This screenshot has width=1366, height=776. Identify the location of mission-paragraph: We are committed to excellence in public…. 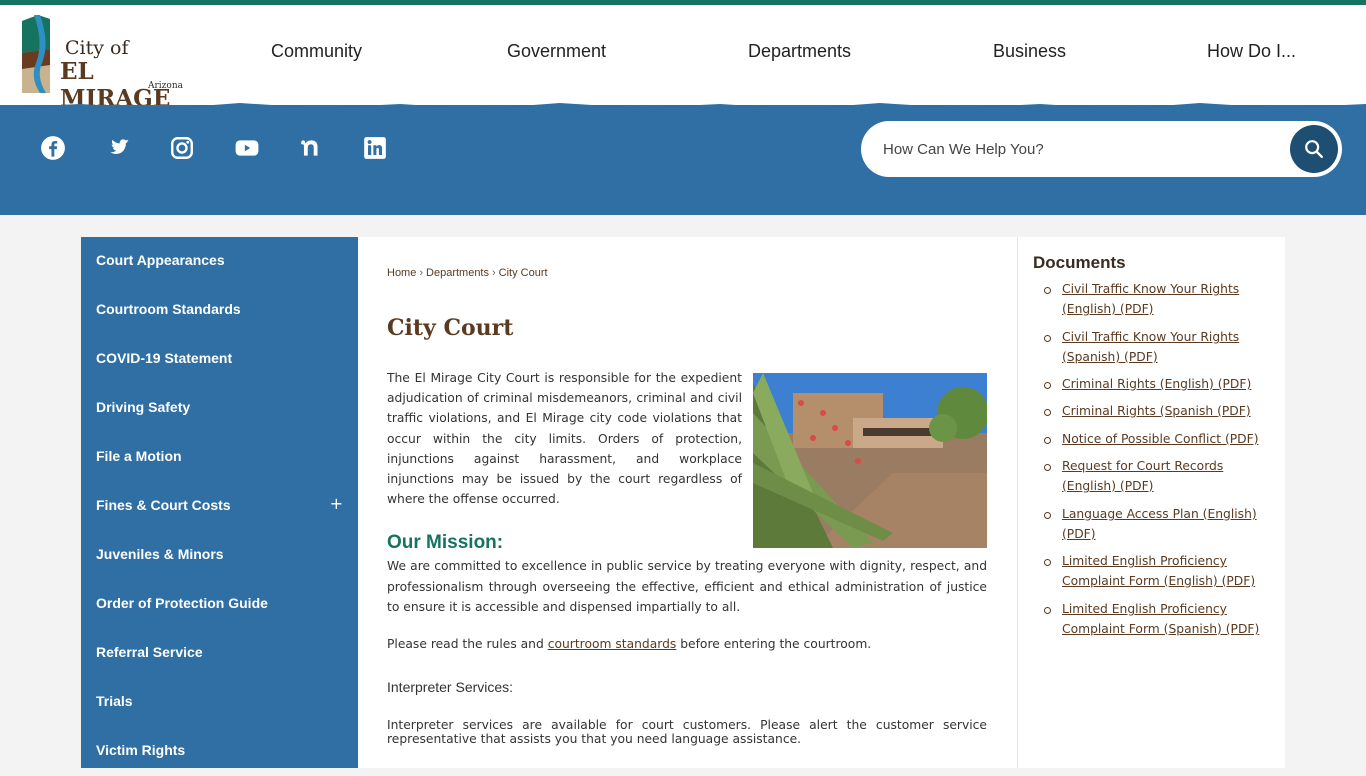
(687, 586).